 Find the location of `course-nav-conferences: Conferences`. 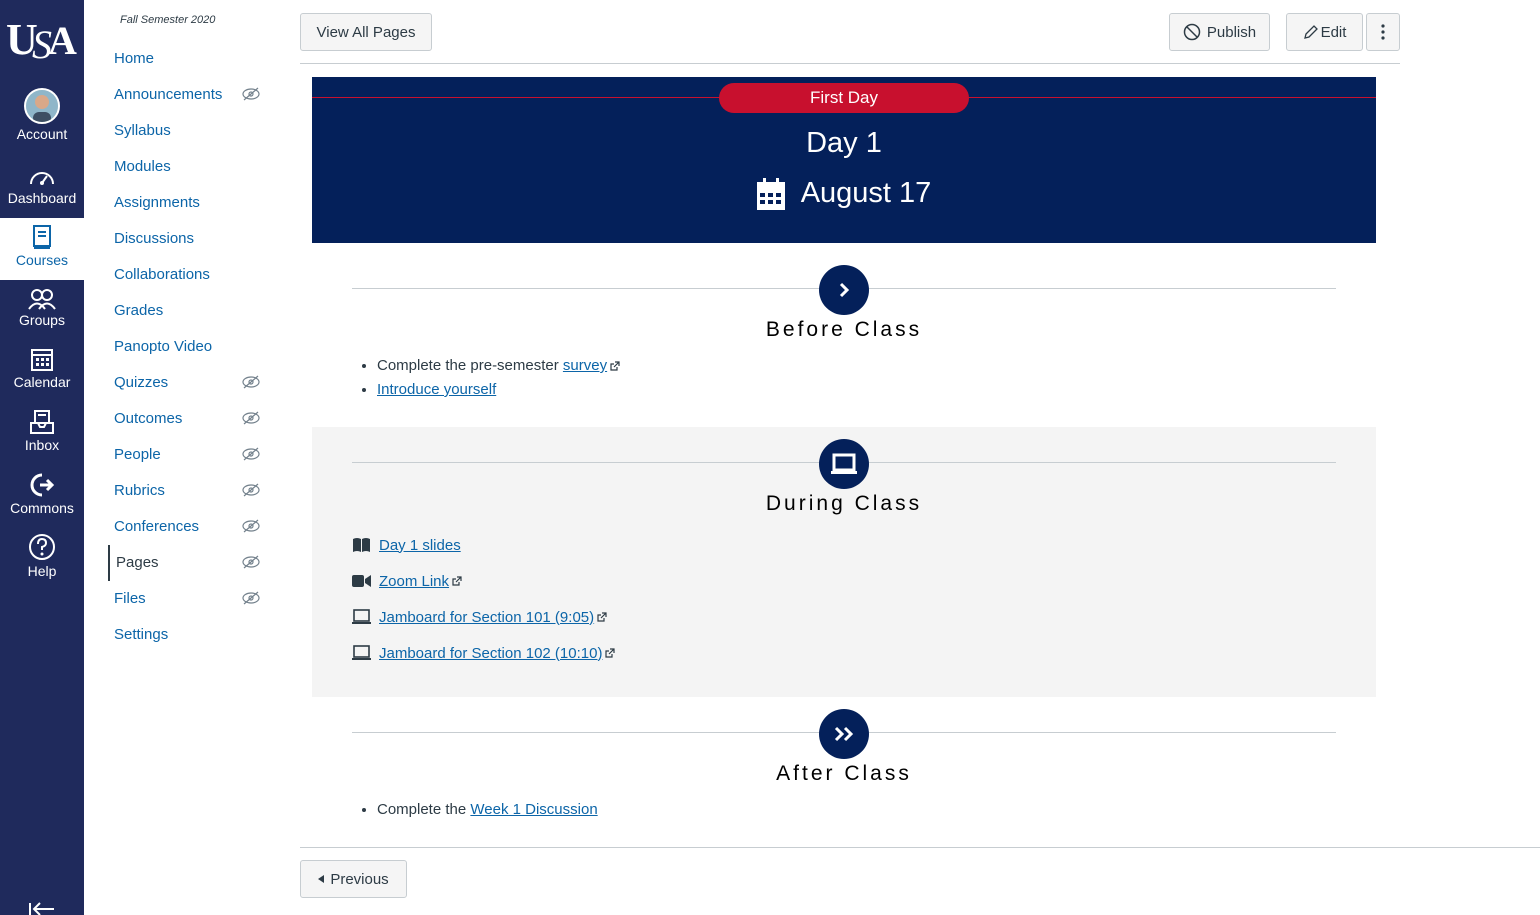

course-nav-conferences: Conferences is located at coordinates (156, 527).